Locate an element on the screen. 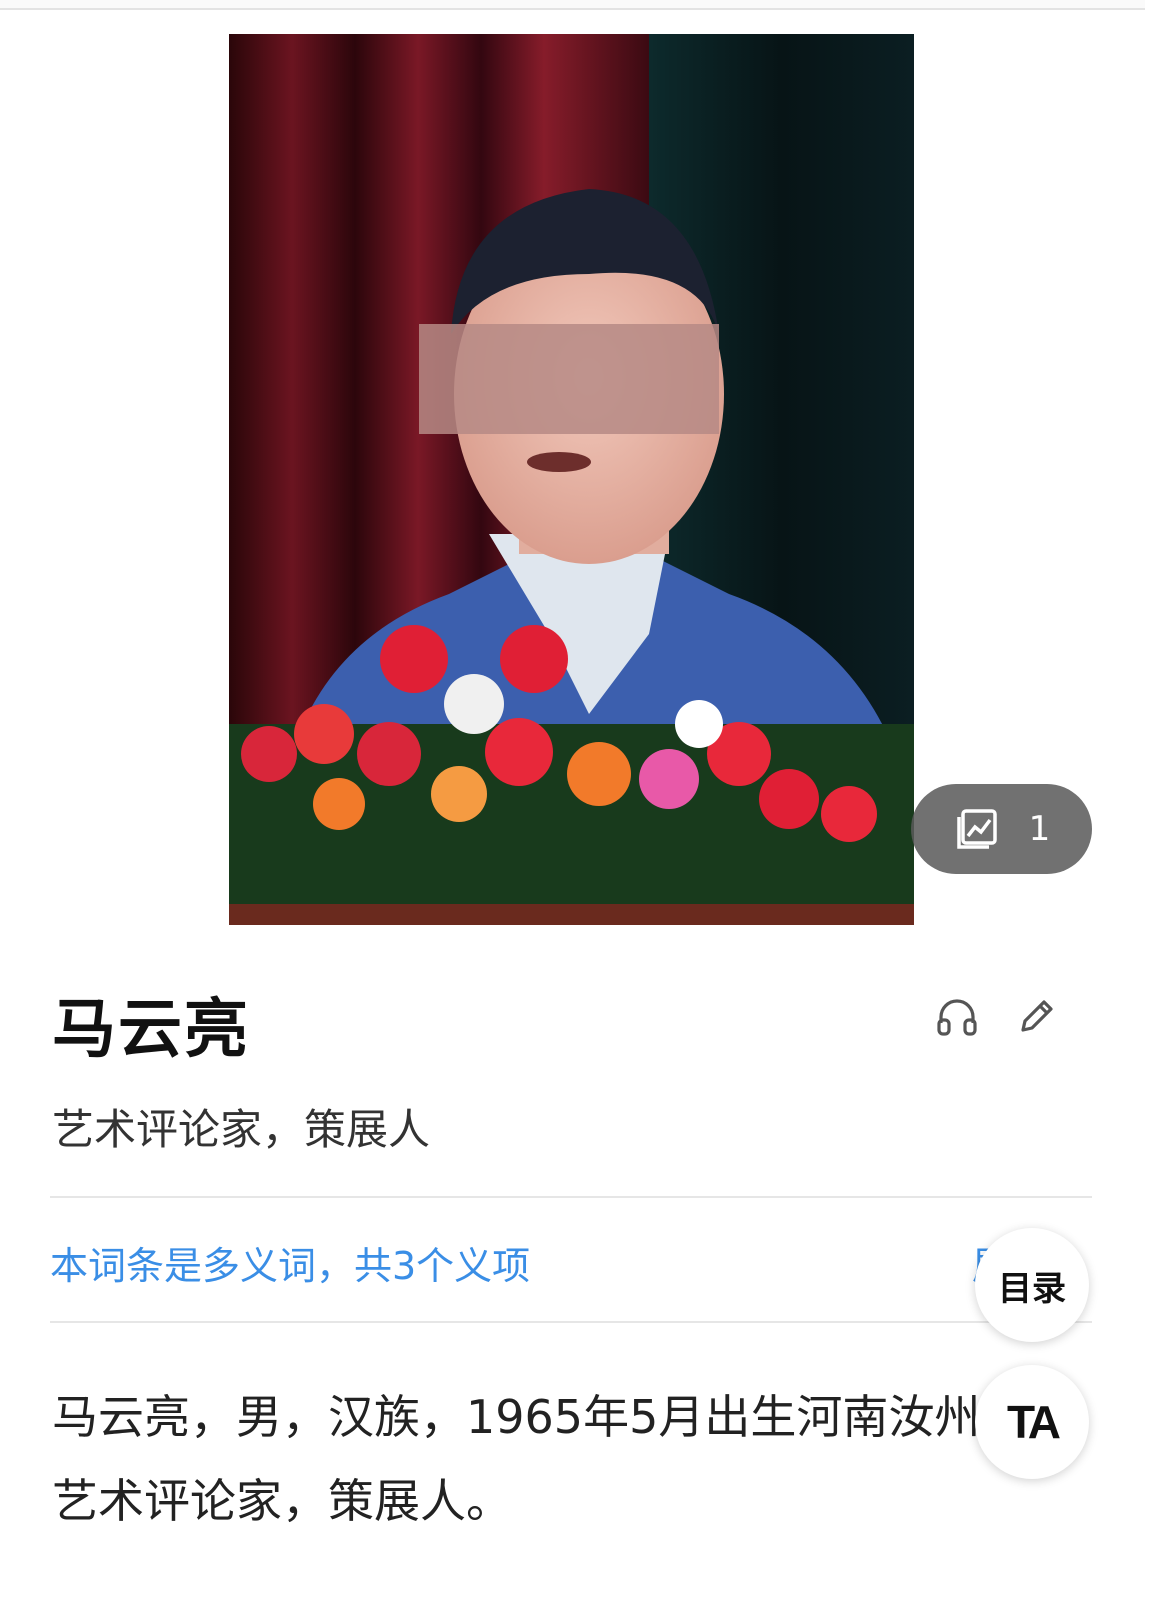 This screenshot has height=1608, width=1170. polysemy-notice: 本词条是多义词，共3个义项 展开 is located at coordinates (571, 1262).